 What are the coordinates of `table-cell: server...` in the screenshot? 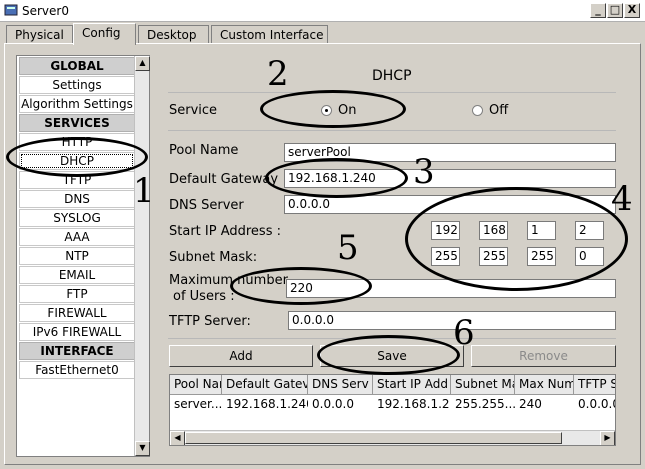 It's located at (196, 405).